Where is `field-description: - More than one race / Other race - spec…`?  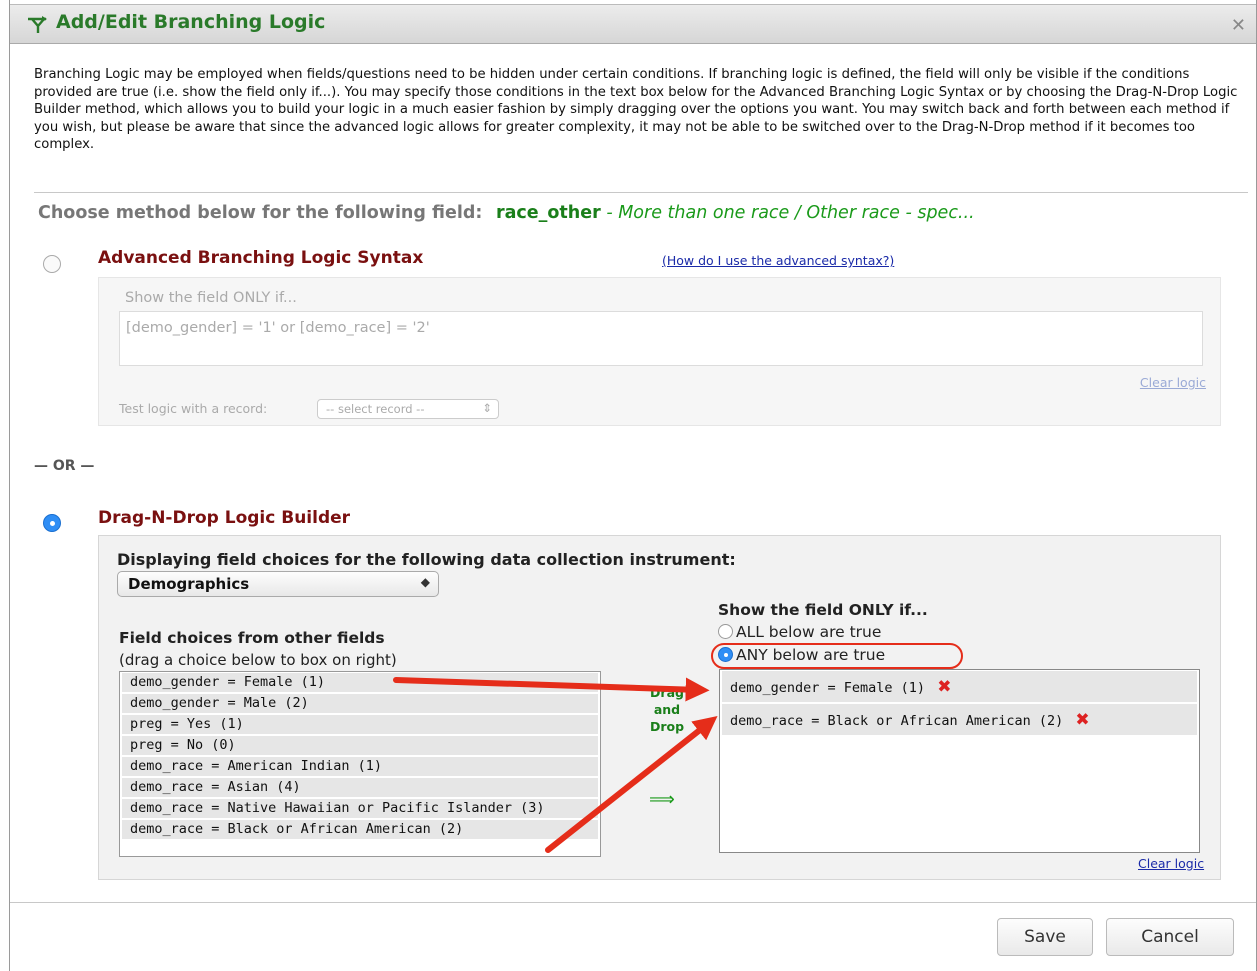 field-description: - More than one race / Other race - spec… is located at coordinates (790, 213).